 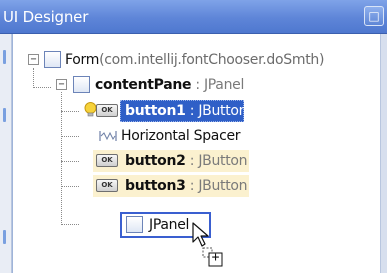 I want to click on tree-node-horizontal-spacer: Horizontal Spacer, so click(x=197, y=136).